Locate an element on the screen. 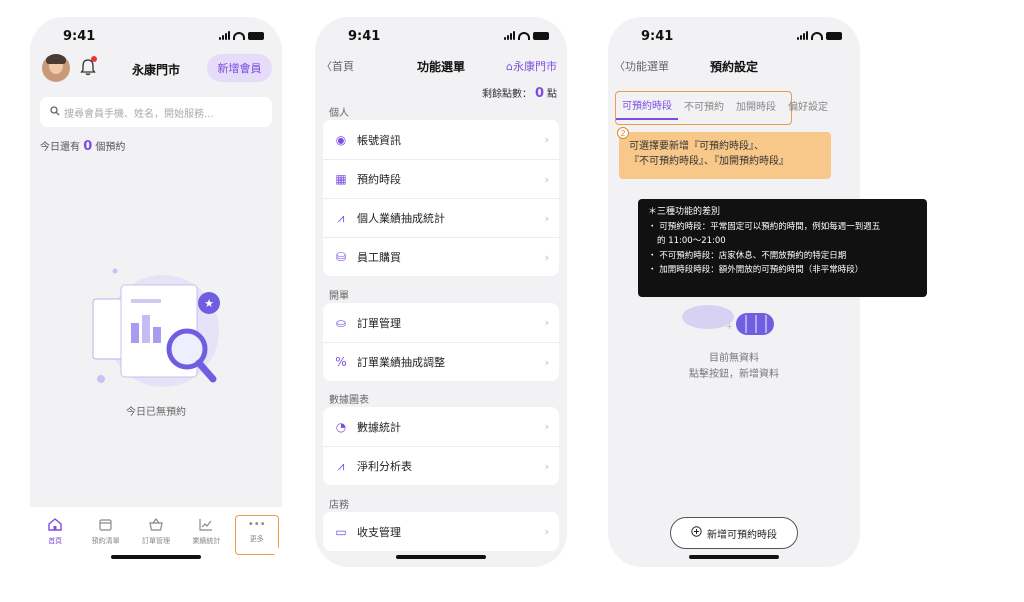  annotation-note: 可選擇要新增『可預約時段』、 『不可預約時段』、『加開預約時段』 is located at coordinates (725, 155).